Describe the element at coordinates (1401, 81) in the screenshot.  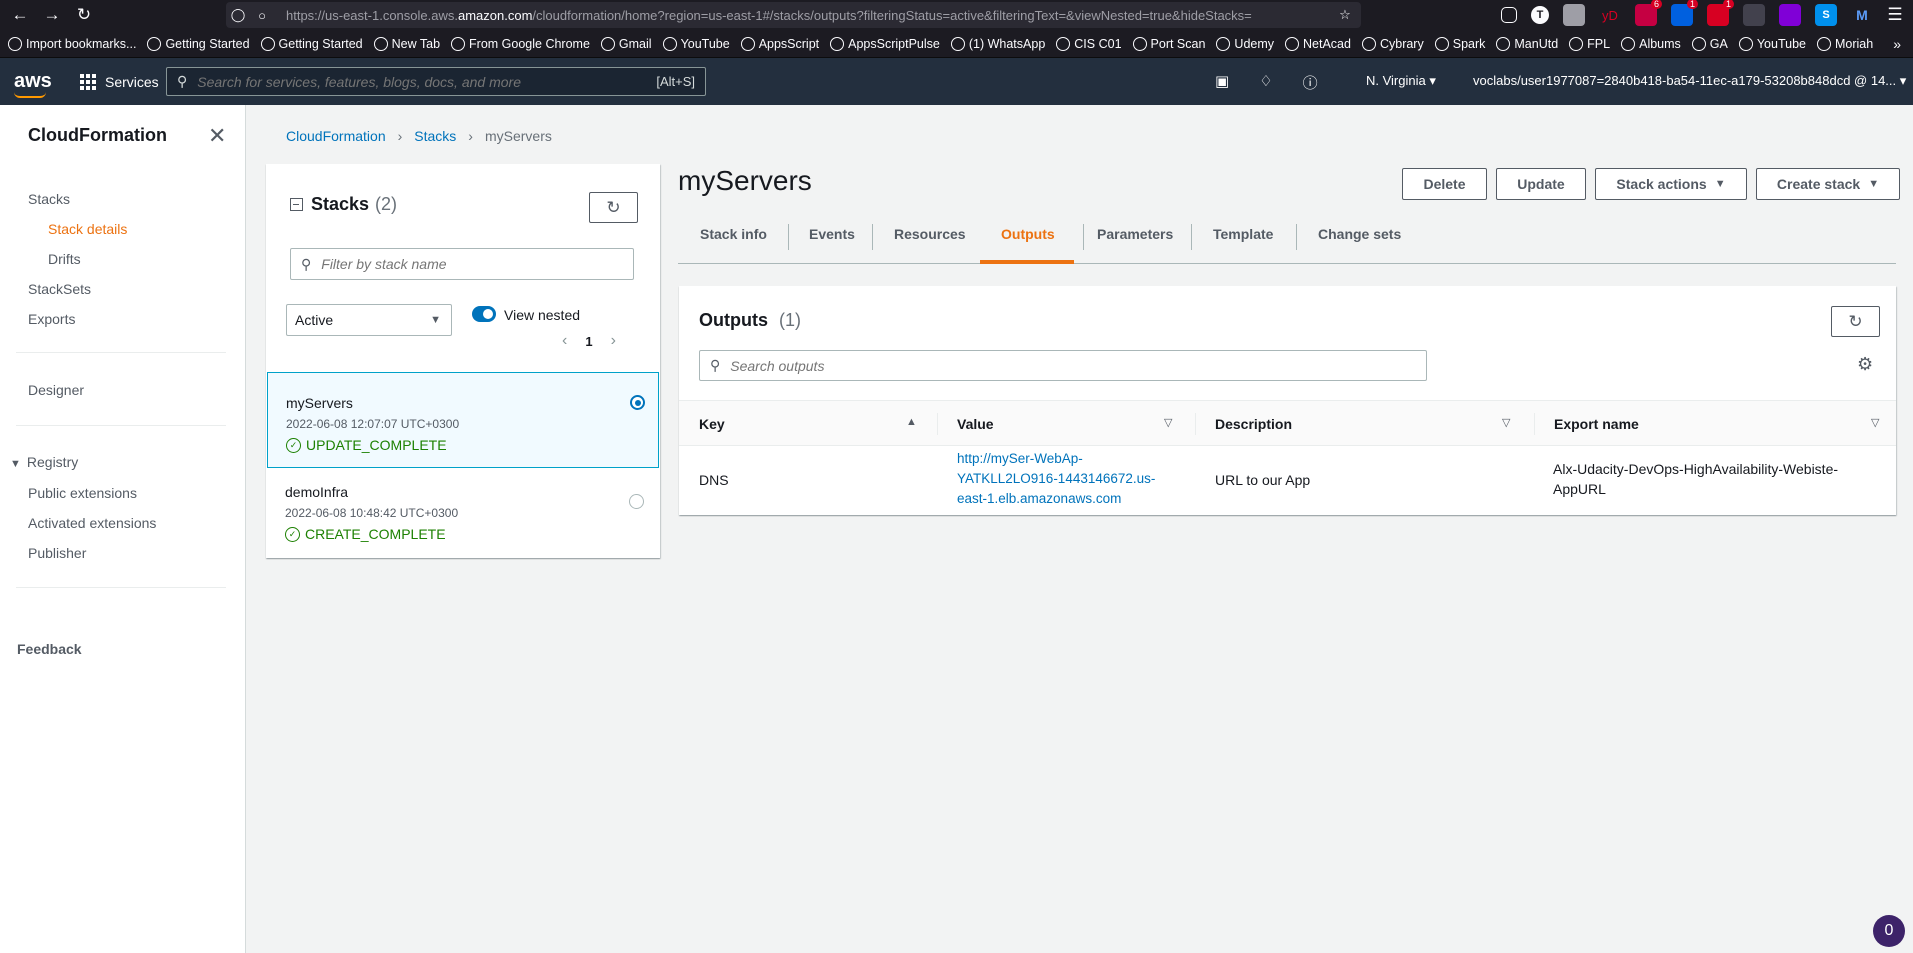
I see `region-selector: N. Virginia ▾` at that location.